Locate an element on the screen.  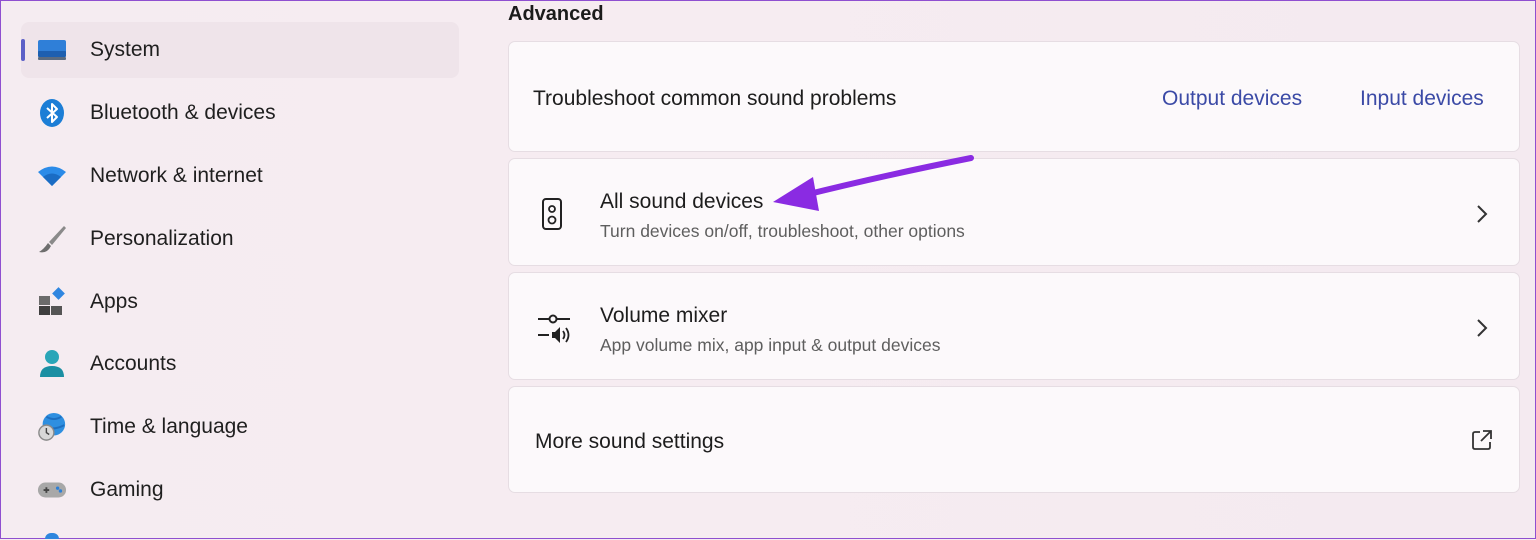
clock-globe-icon is located at coordinates (52, 426).